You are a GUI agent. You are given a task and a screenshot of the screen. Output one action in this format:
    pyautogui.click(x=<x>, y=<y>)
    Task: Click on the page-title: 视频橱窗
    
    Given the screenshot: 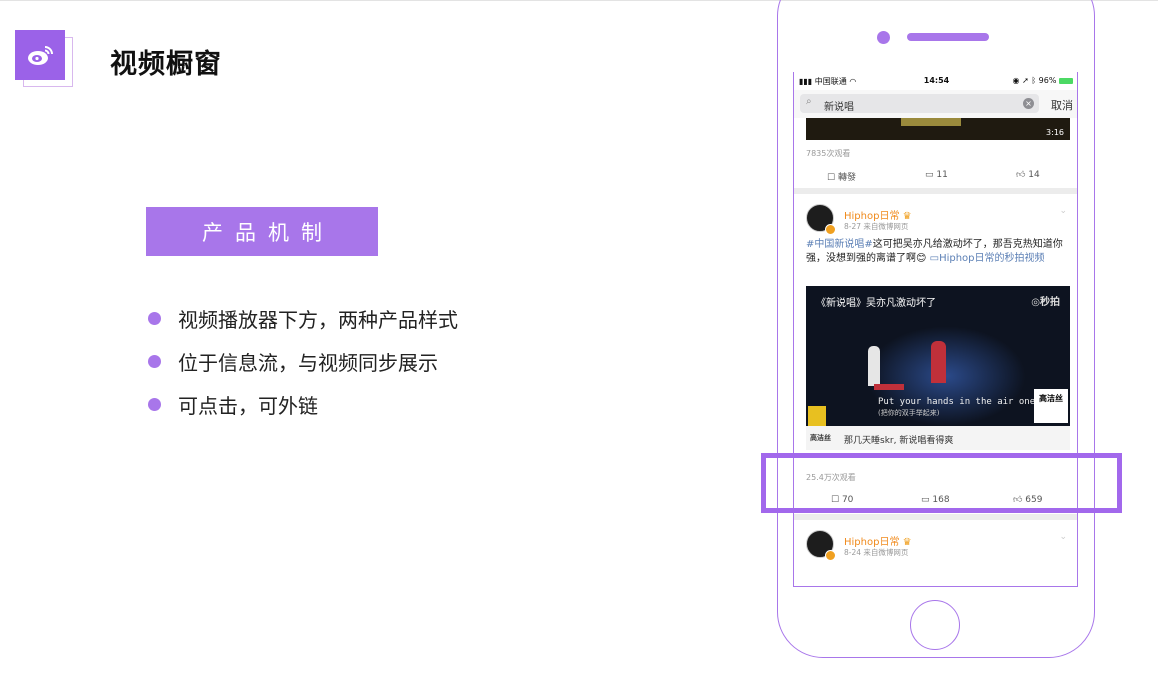 What is the action you would take?
    pyautogui.click(x=166, y=64)
    